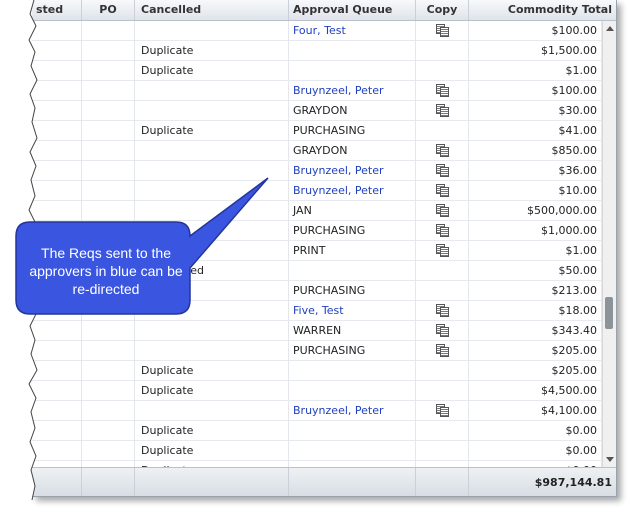 Image resolution: width=636 pixels, height=512 pixels. I want to click on table-row: Bruynzeel, Peter $100.00, so click(317, 91).